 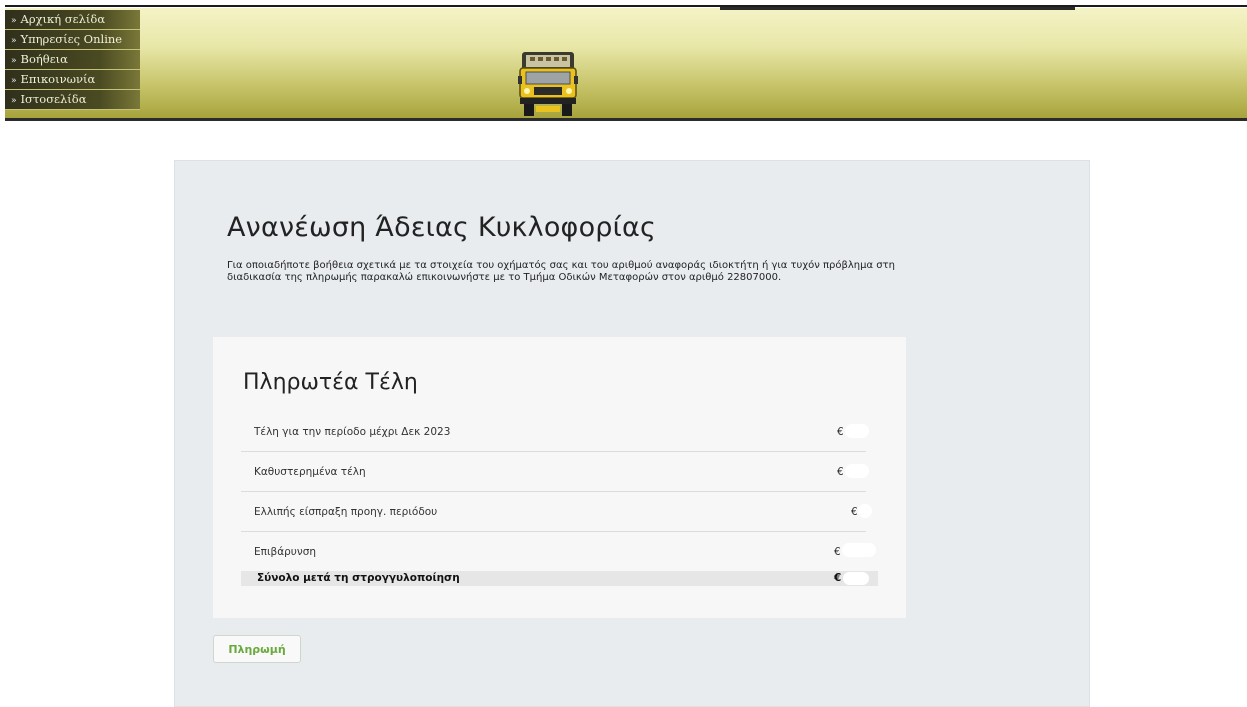 I want to click on nav-item-label: Ιστοσελίδα, so click(x=53, y=99).